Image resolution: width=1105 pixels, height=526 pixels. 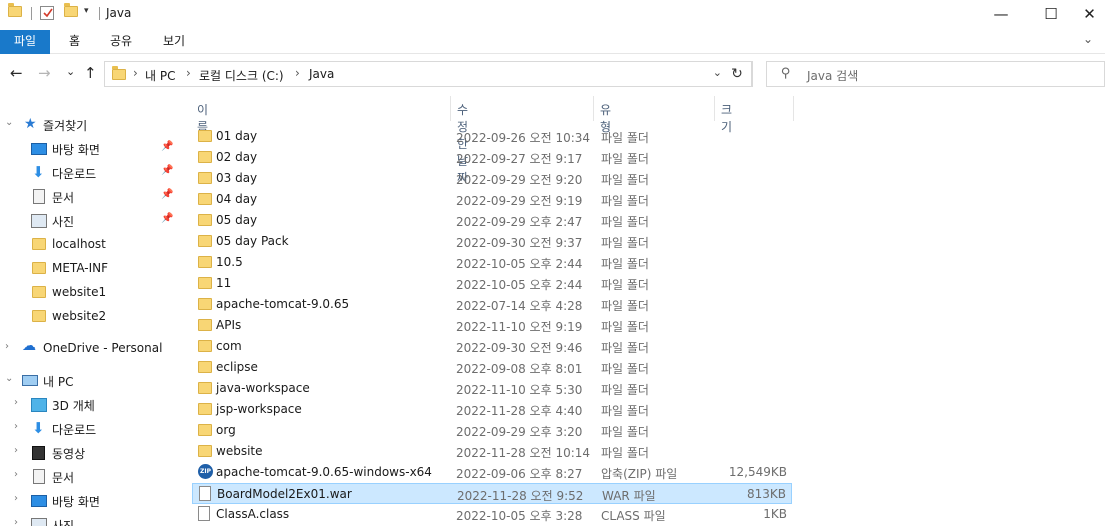 What do you see at coordinates (121, 42) in the screenshot?
I see `tab-share: 공유` at bounding box center [121, 42].